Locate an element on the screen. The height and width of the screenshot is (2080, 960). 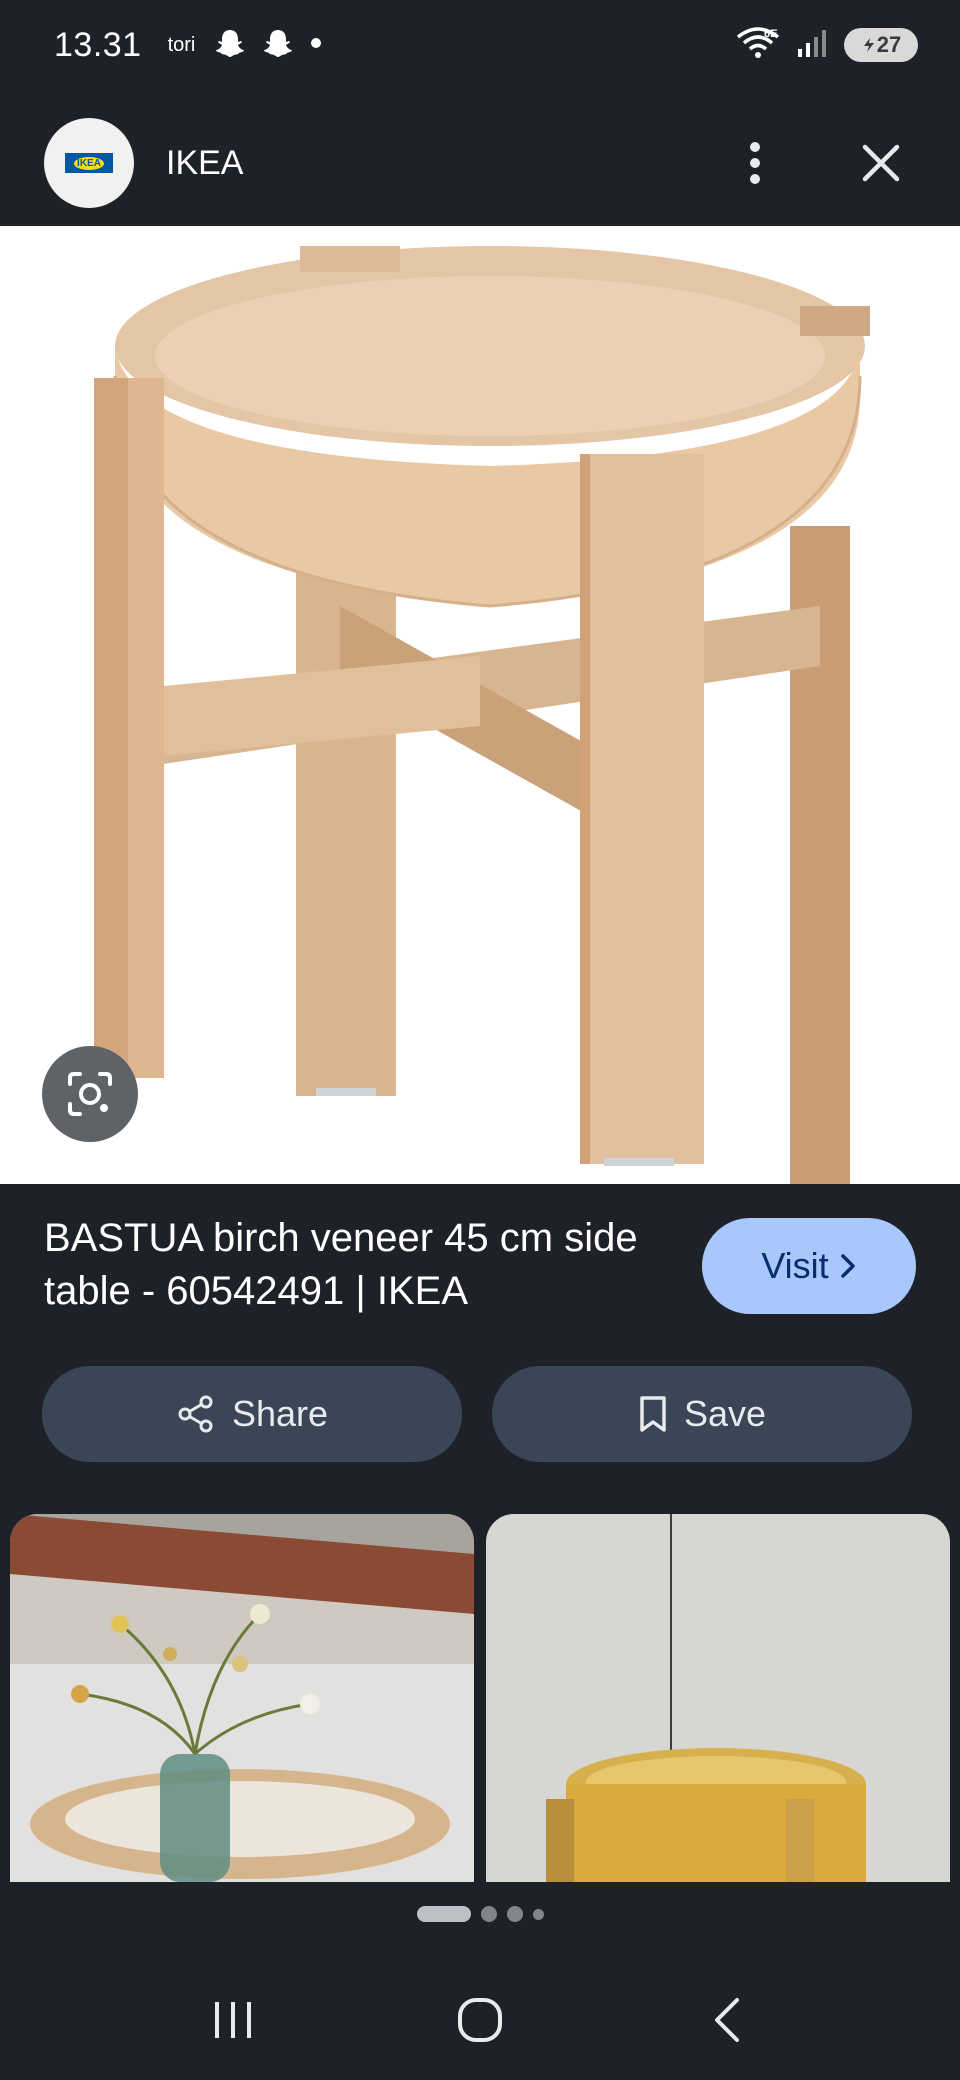
google-lens-button is located at coordinates (90, 1094).